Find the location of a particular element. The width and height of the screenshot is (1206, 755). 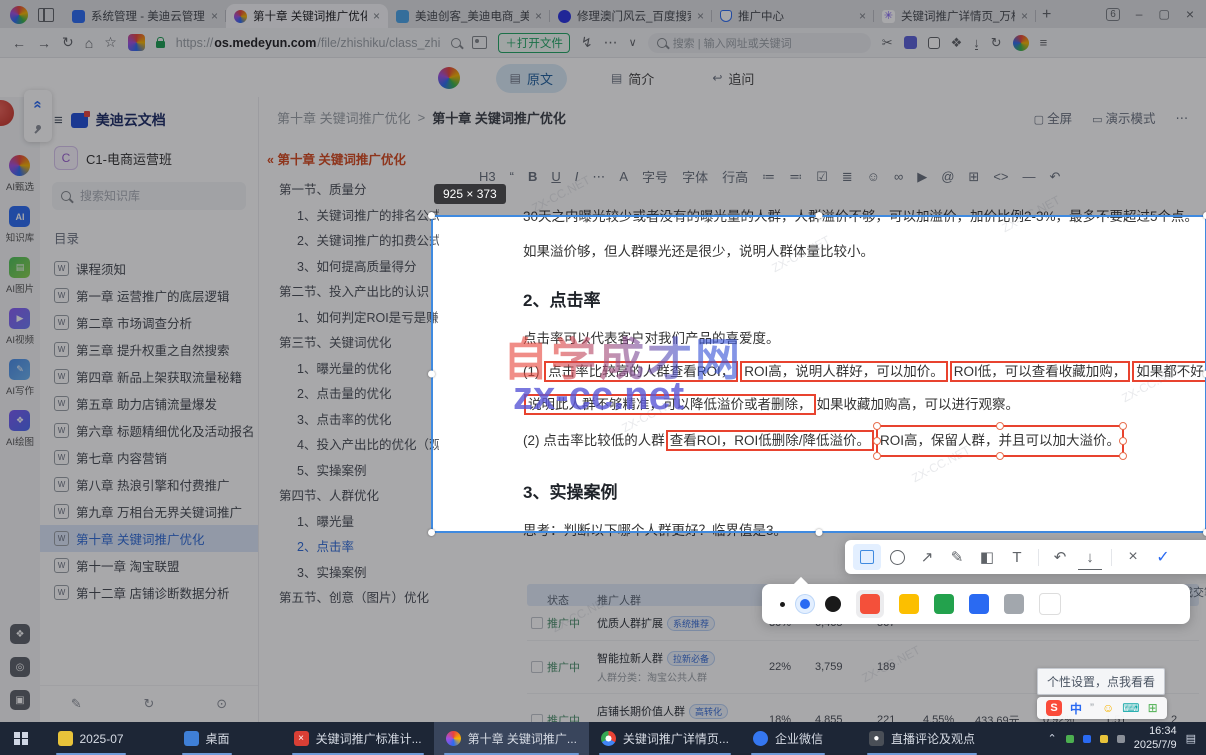

scissors-icon: ✂ is located at coordinates (887, 43).